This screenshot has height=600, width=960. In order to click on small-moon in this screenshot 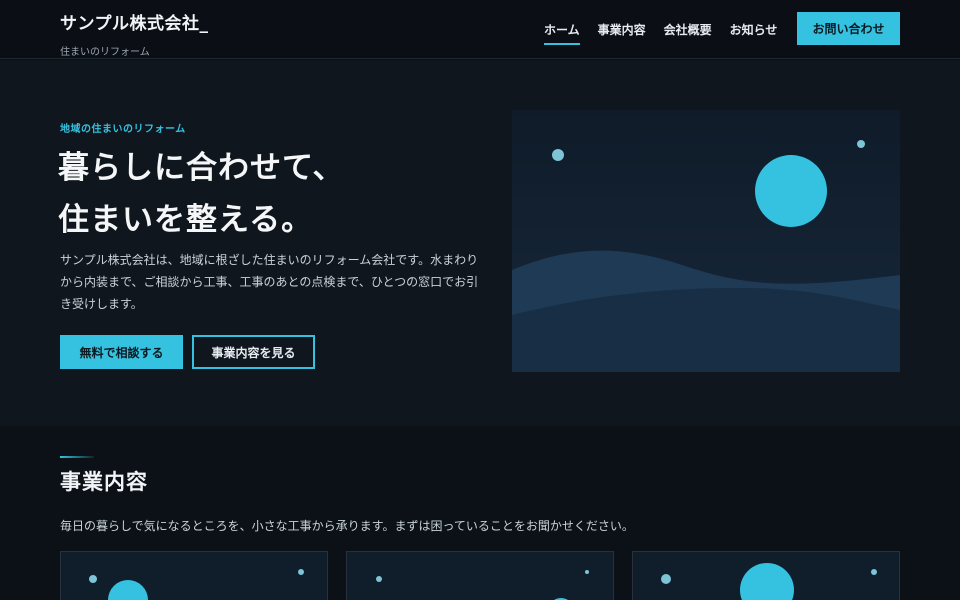, I will do `click(558, 155)`.